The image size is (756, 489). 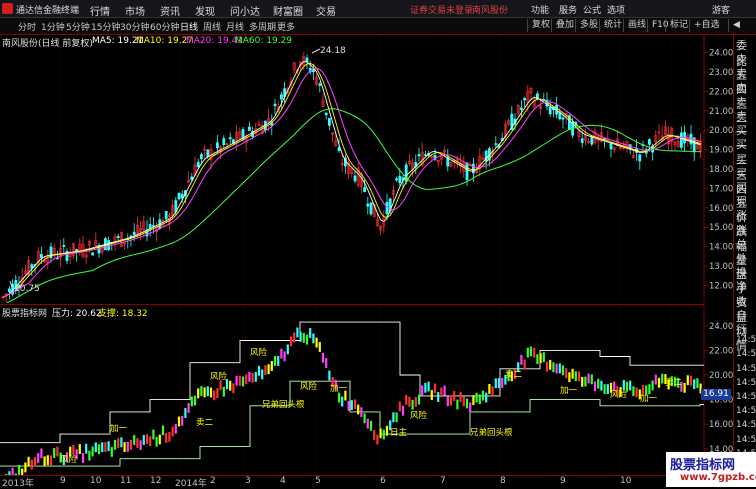 I want to click on date-tick-label: 2014年, so click(x=191, y=484).